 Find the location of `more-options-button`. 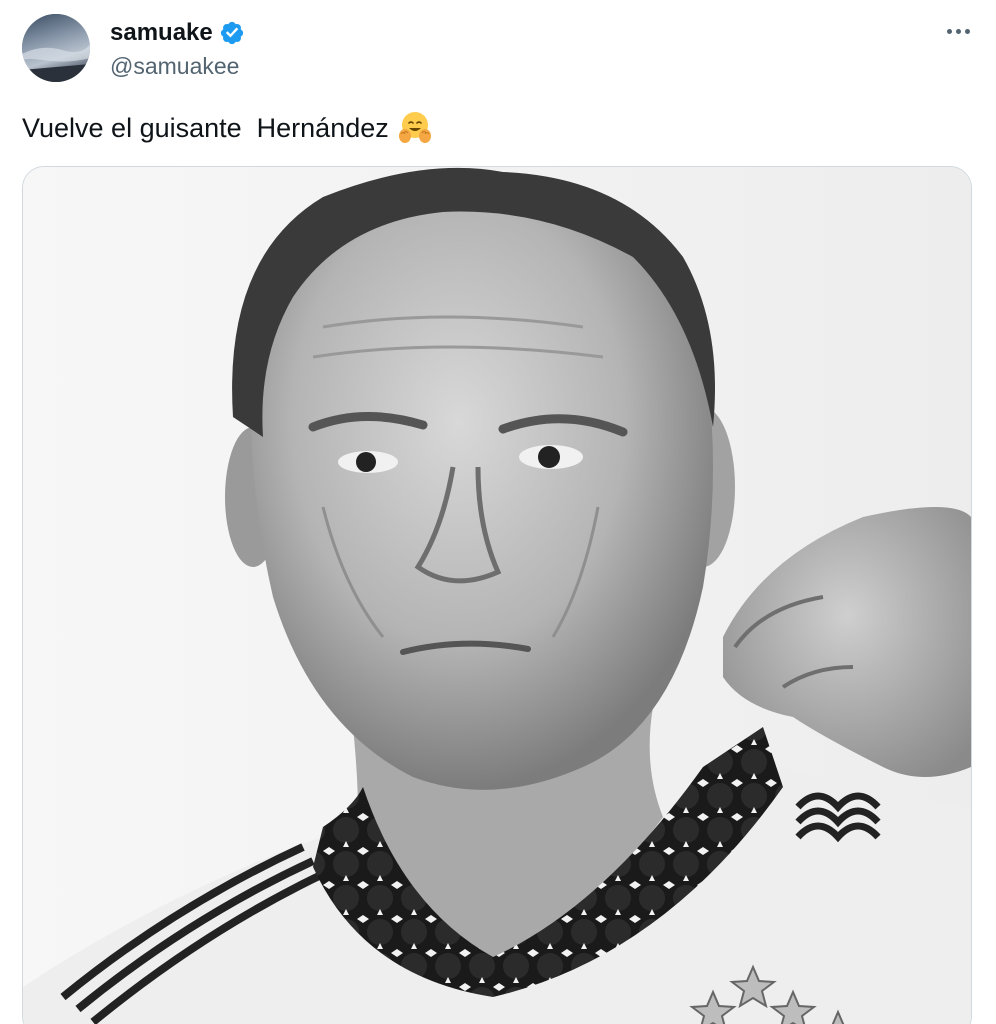

more-options-button is located at coordinates (958, 31).